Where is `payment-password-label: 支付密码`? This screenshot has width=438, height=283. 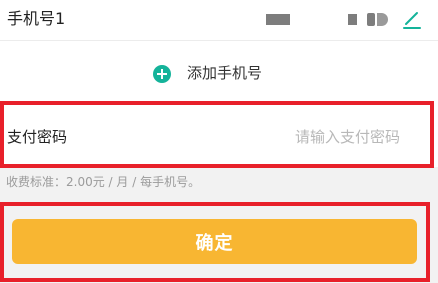 payment-password-label: 支付密码 is located at coordinates (37, 137).